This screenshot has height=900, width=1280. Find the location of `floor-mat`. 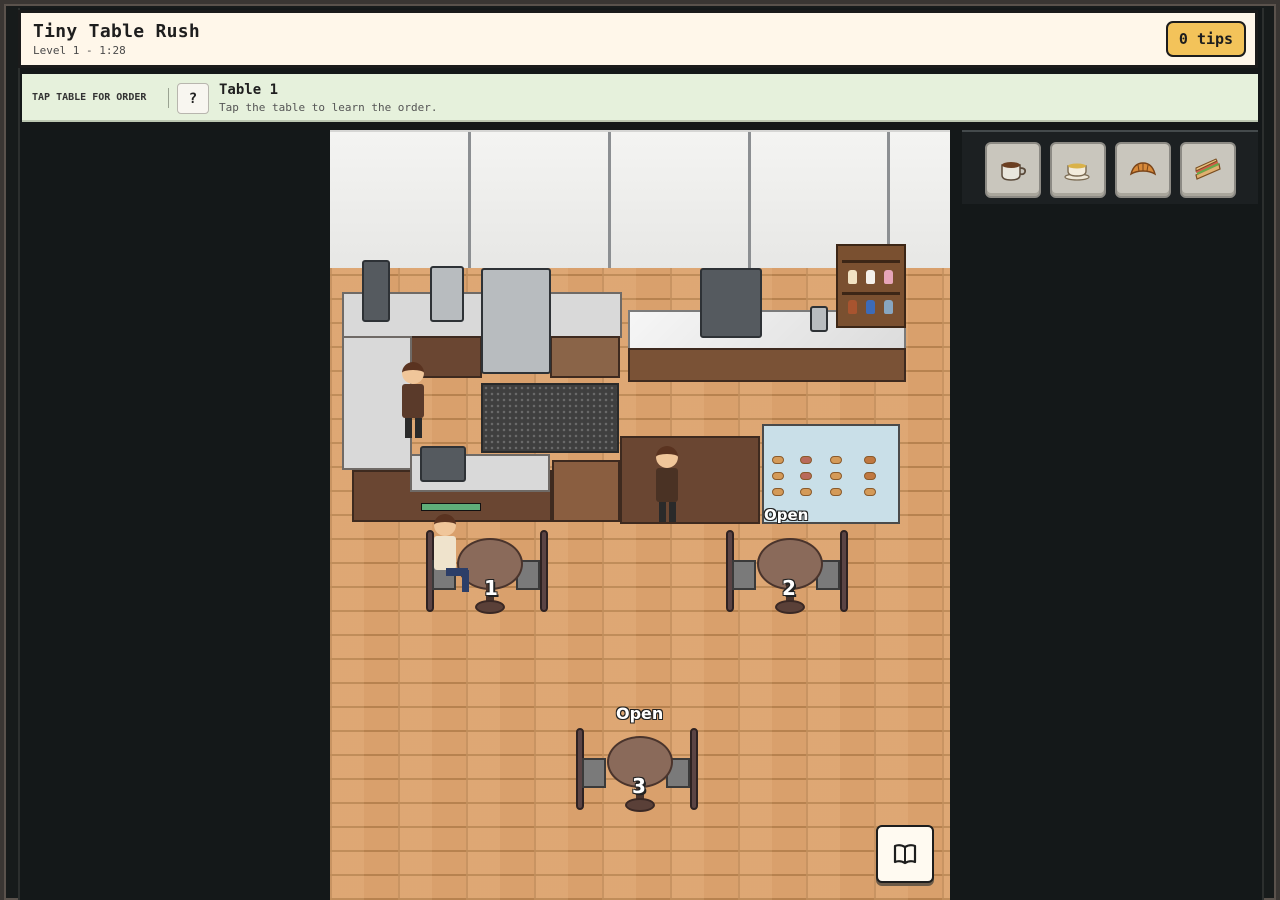

floor-mat is located at coordinates (550, 418).